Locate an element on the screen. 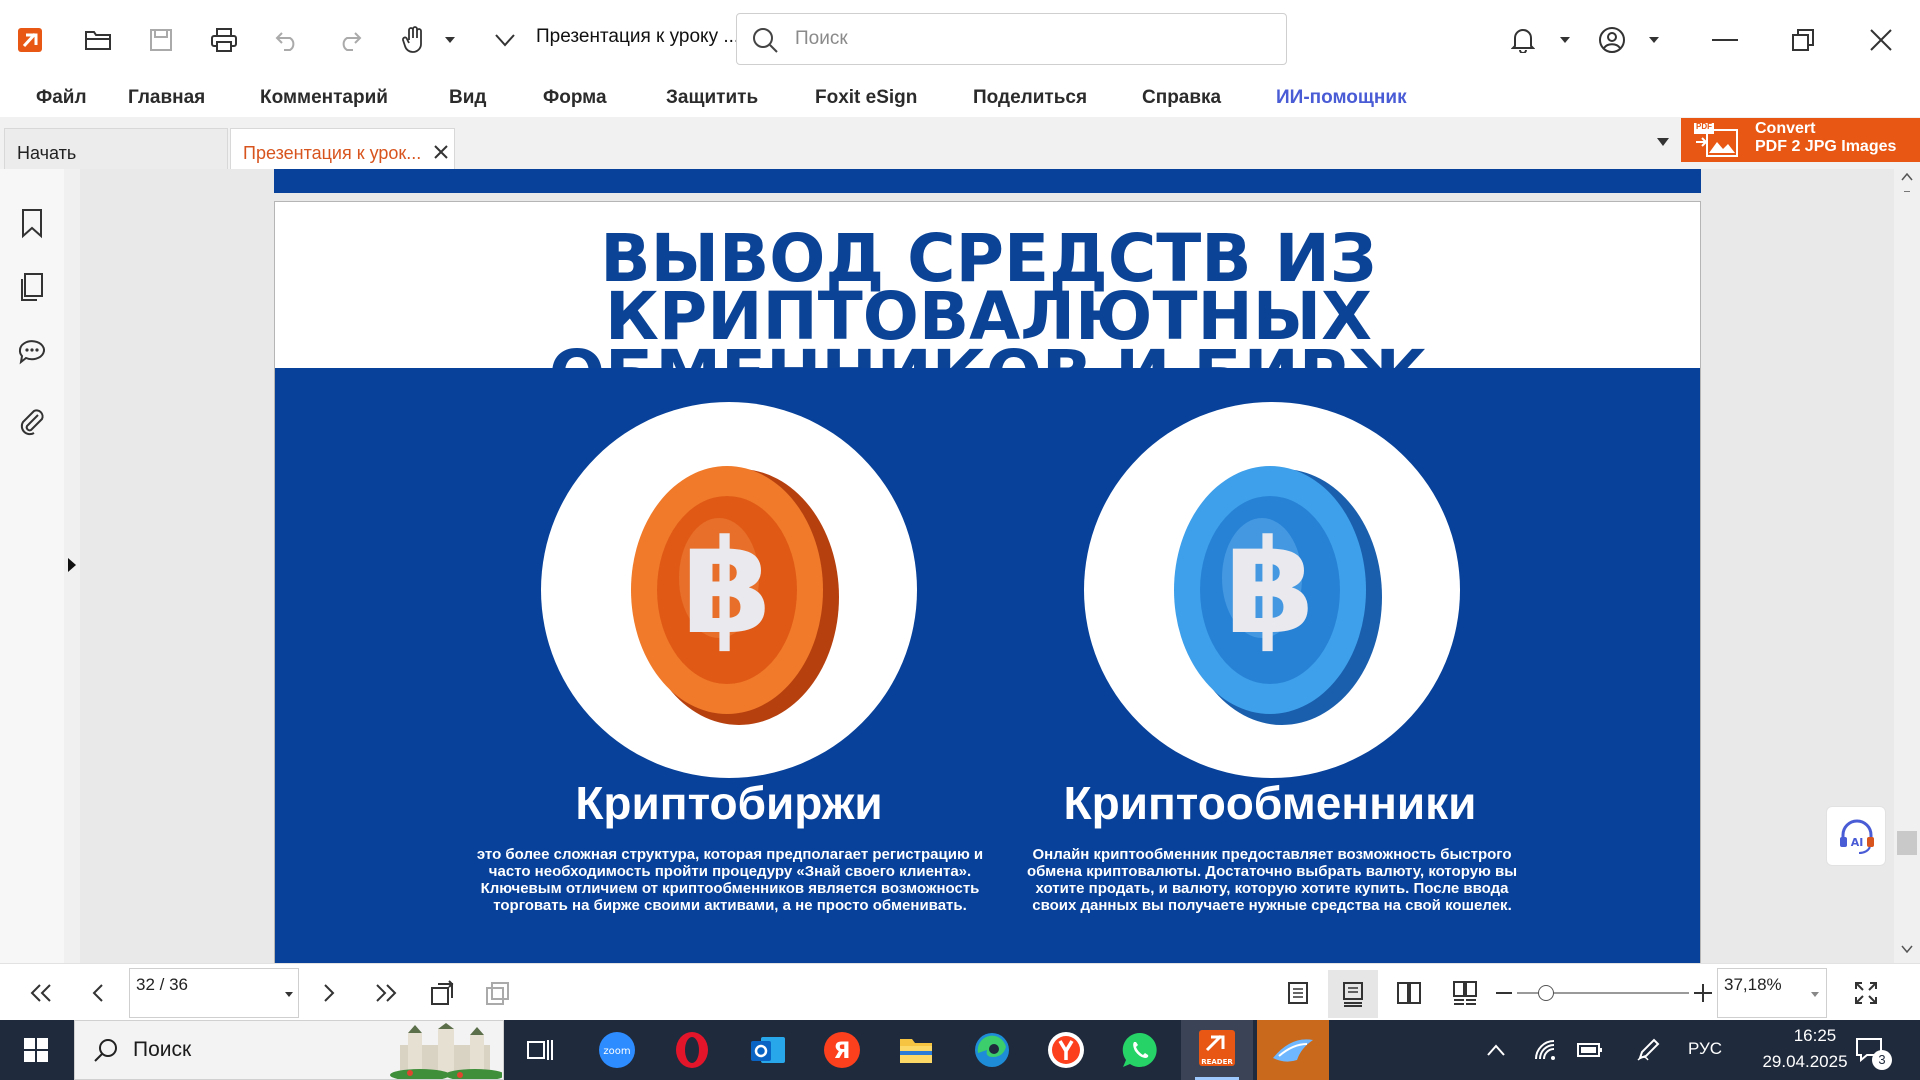 Image resolution: width=1920 pixels, height=1080 pixels. windows-start-icon is located at coordinates (36, 1050).